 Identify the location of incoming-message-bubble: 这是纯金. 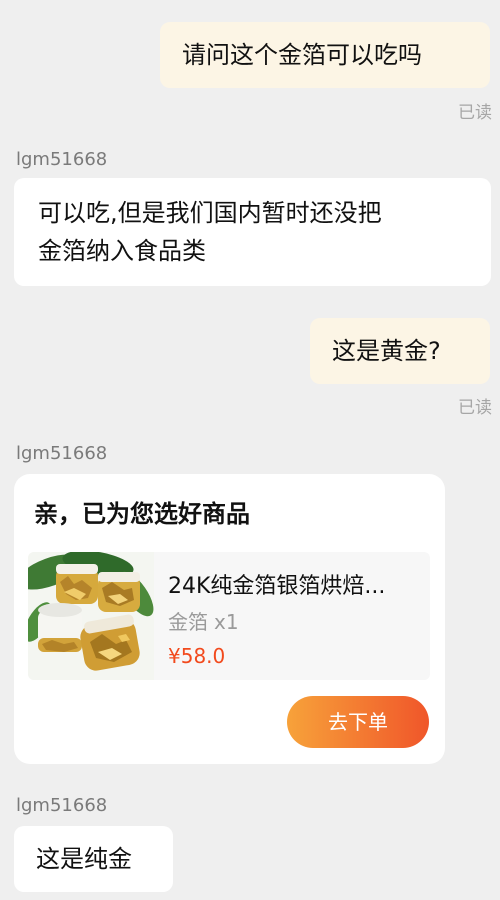
(93, 859).